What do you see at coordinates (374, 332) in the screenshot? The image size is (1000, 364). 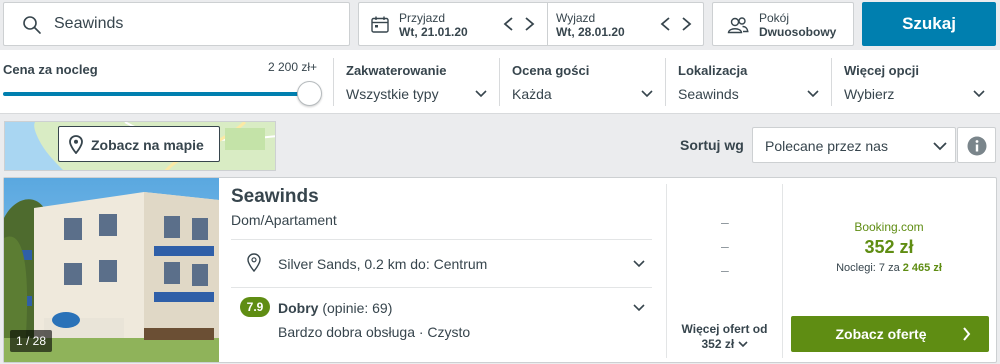 I see `rating-highlights: Bardzo dobra obsługa · Czysto` at bounding box center [374, 332].